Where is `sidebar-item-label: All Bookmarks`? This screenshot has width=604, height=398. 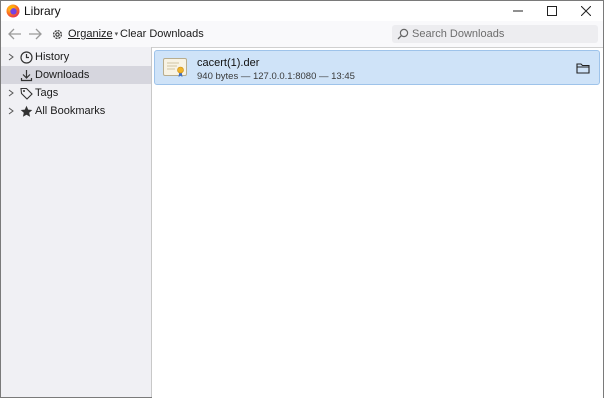
sidebar-item-label: All Bookmarks is located at coordinates (70, 111).